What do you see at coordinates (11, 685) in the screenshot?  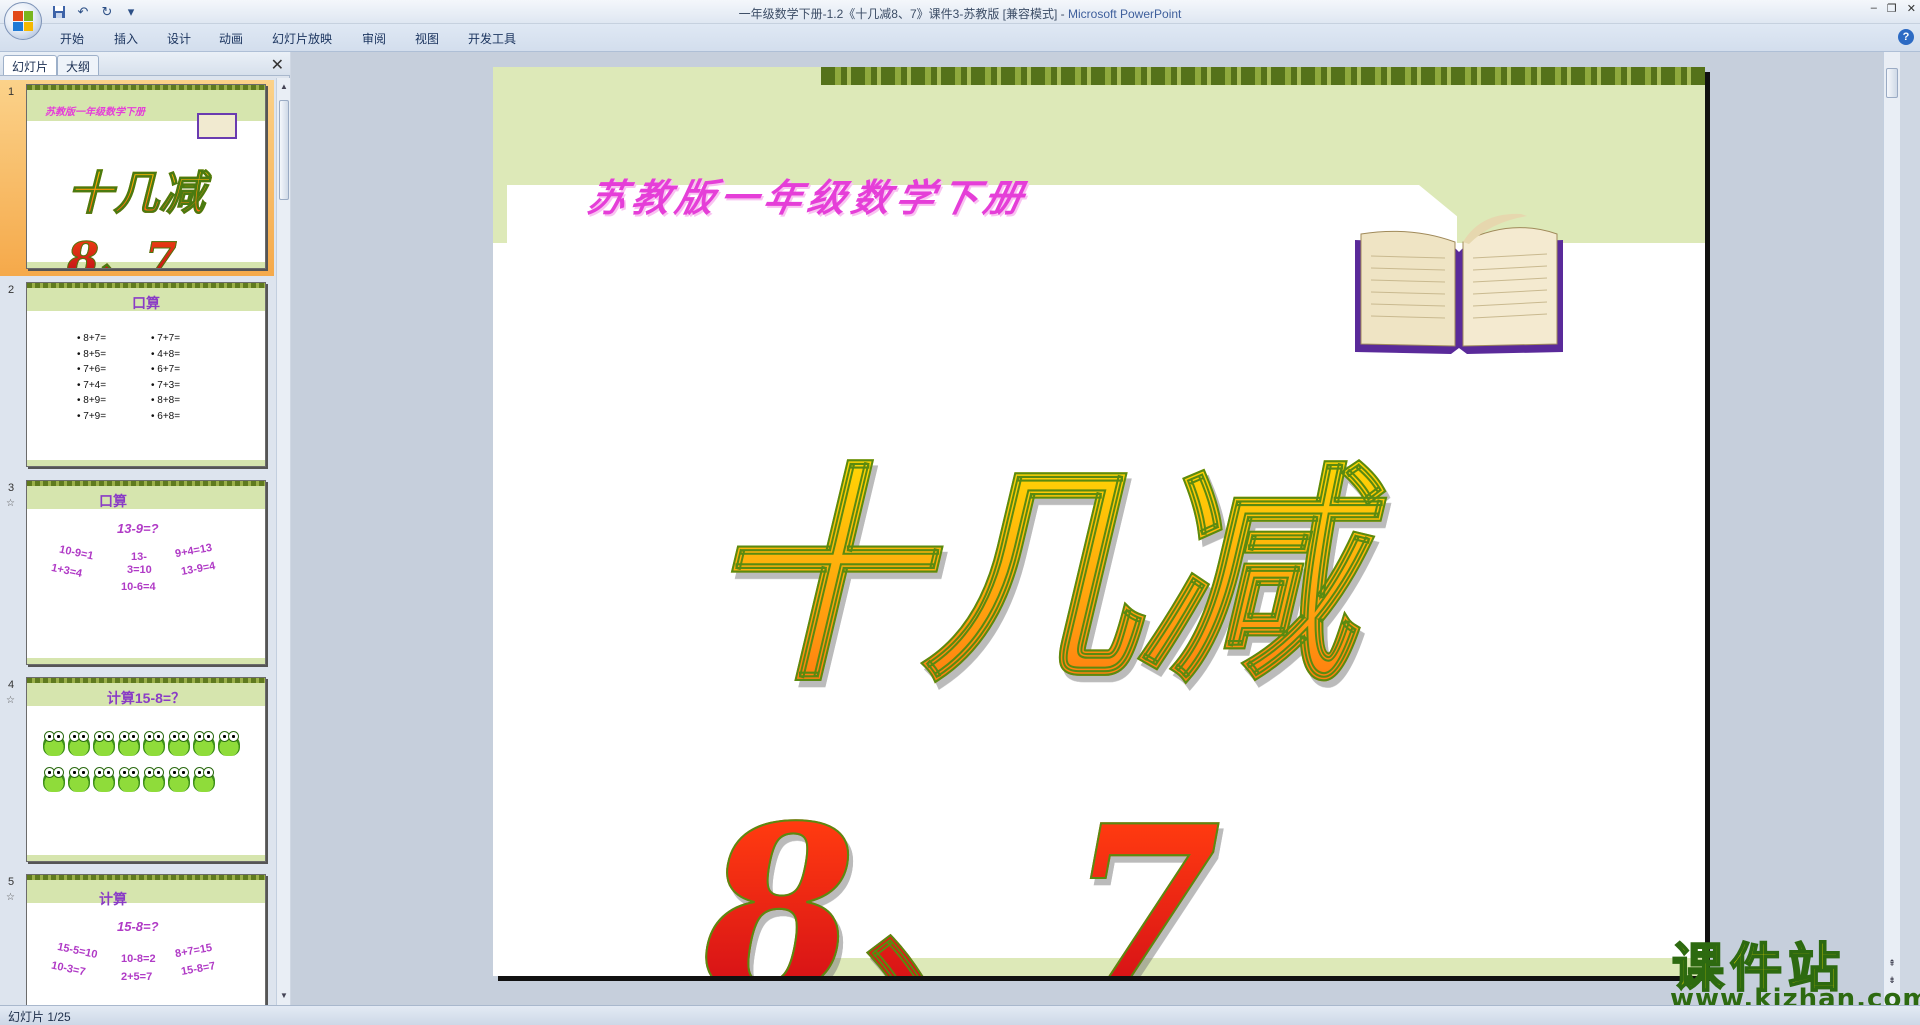 I see `thumbnail-number: 4` at bounding box center [11, 685].